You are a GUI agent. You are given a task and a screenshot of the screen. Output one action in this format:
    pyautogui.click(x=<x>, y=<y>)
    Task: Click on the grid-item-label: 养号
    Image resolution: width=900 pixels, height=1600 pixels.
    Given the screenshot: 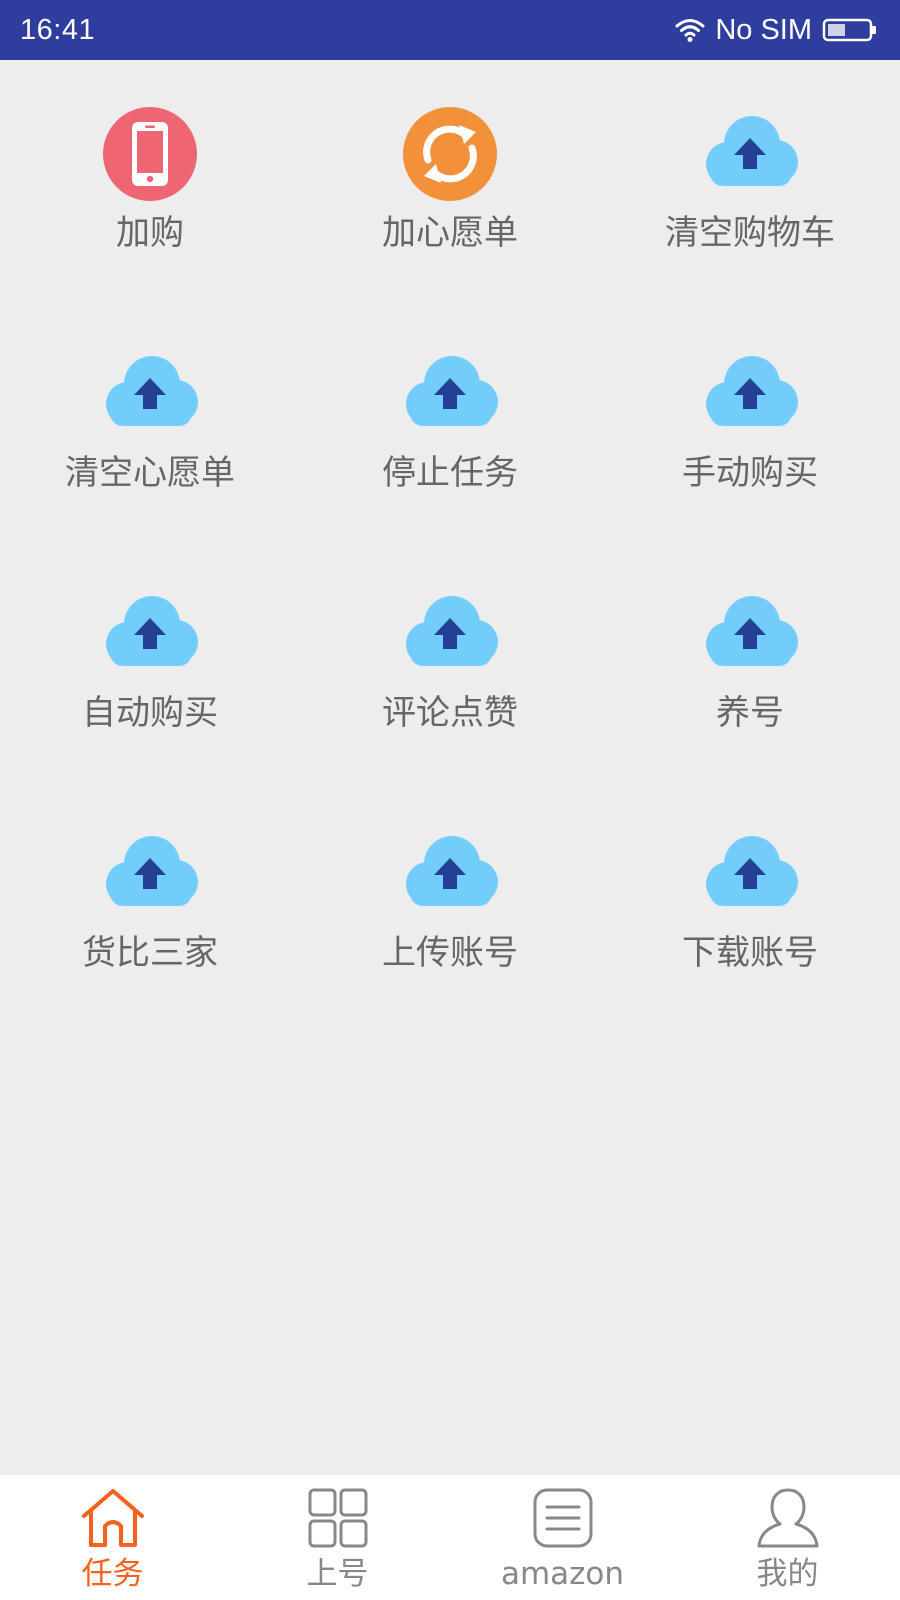 What is the action you would take?
    pyautogui.click(x=750, y=713)
    